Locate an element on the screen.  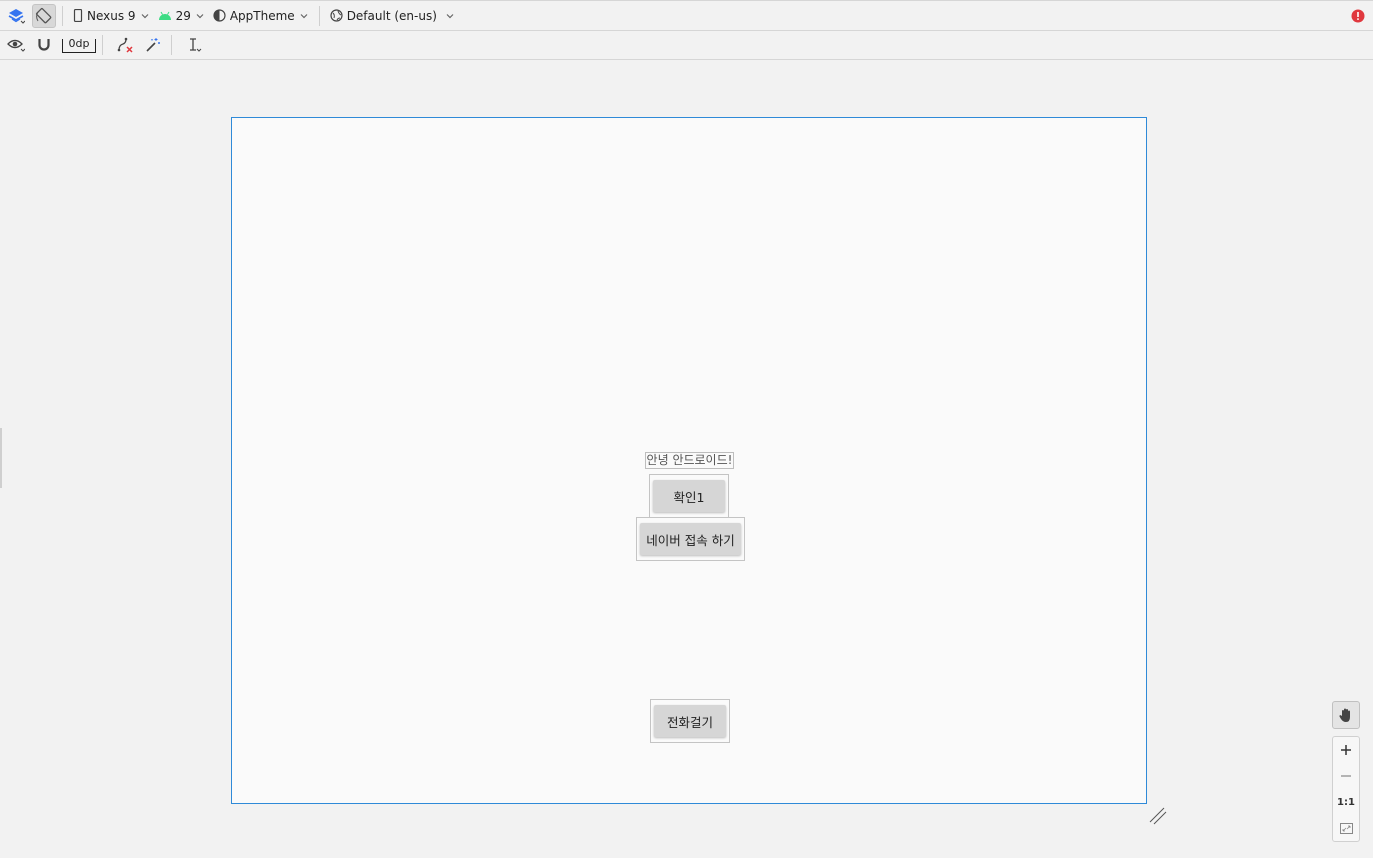
confirm-button-bounds: 확인1 is located at coordinates (689, 496).